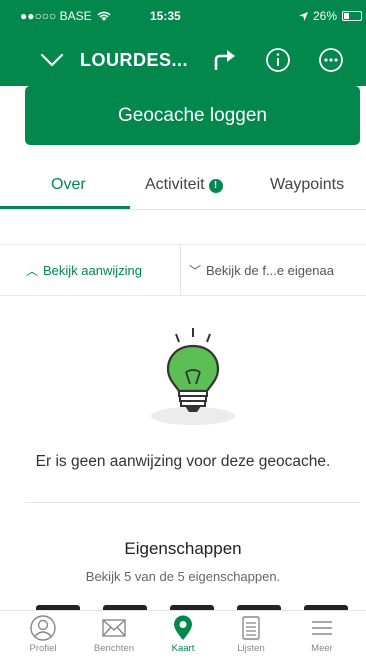 The height and width of the screenshot is (660, 366). Describe the element at coordinates (114, 628) in the screenshot. I see `mail-icon` at that location.